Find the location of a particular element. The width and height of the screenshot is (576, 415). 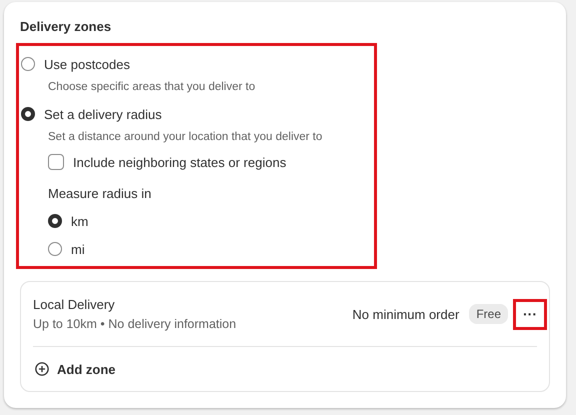

section-title: Delivery zones is located at coordinates (66, 26).